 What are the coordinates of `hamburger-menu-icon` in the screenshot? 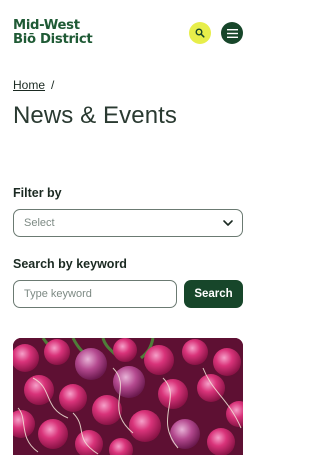 It's located at (232, 33).